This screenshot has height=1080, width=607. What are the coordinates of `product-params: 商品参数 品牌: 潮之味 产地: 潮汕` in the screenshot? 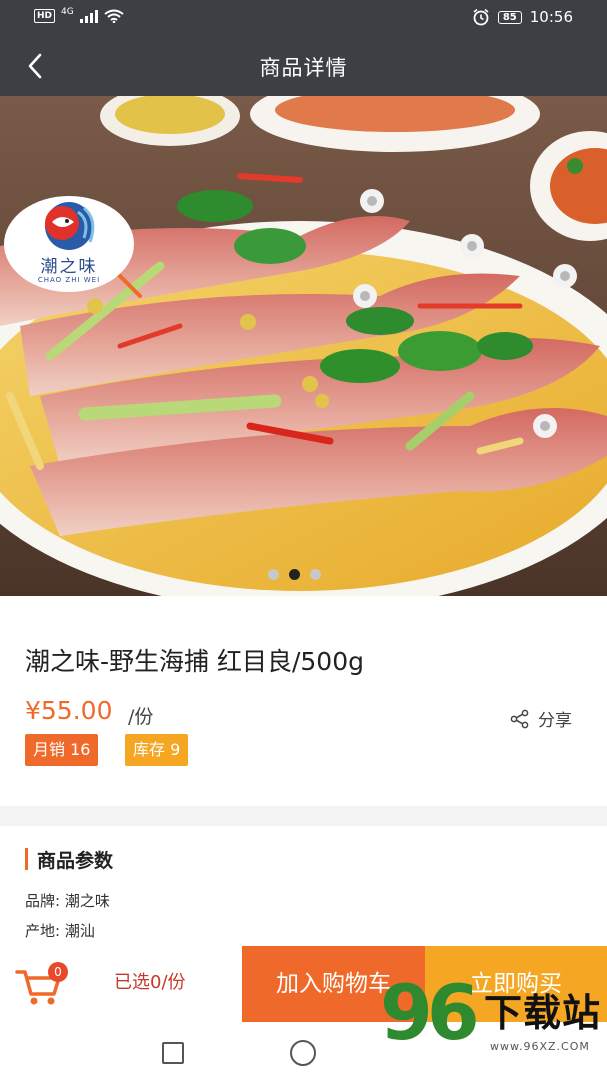 It's located at (303, 891).